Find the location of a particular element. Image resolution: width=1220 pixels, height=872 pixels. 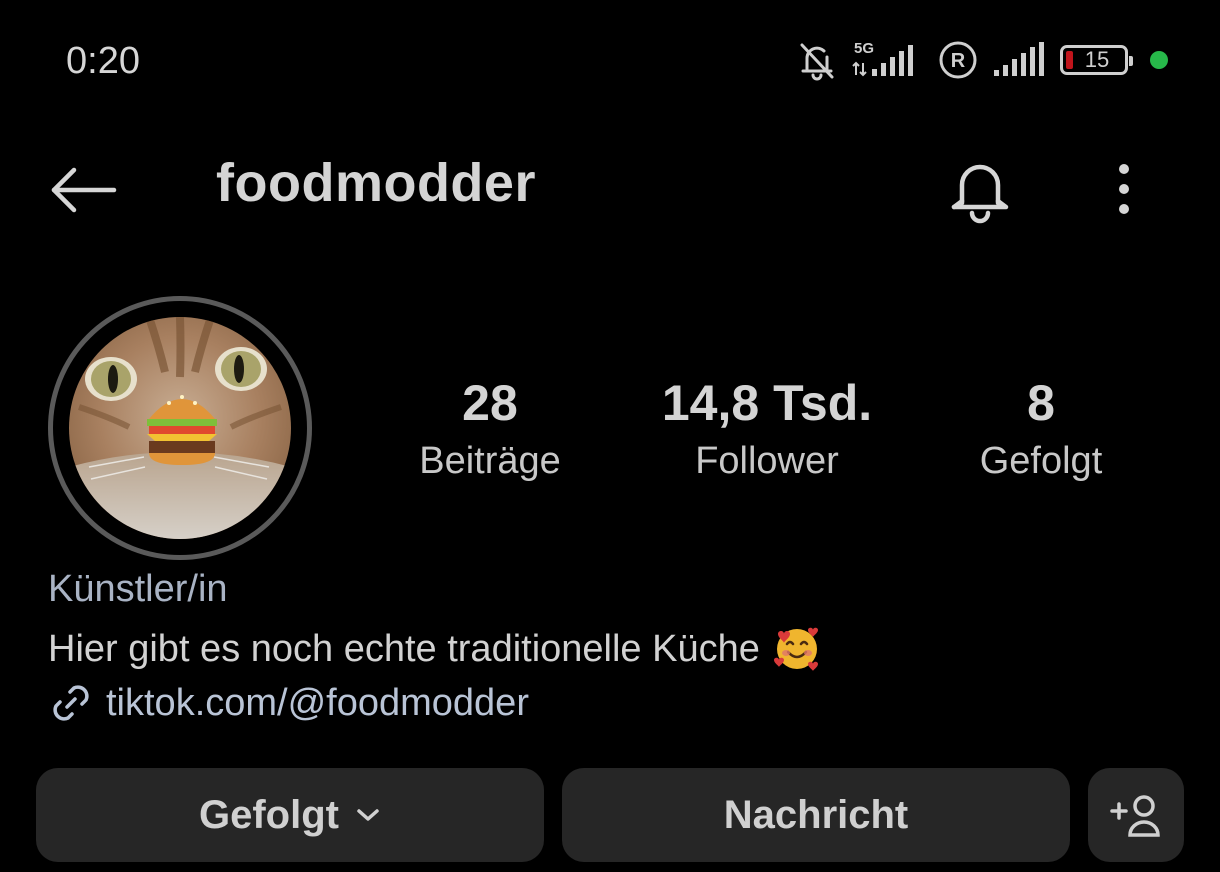

smiling-face-with-hearts-icon is located at coordinates (797, 649).